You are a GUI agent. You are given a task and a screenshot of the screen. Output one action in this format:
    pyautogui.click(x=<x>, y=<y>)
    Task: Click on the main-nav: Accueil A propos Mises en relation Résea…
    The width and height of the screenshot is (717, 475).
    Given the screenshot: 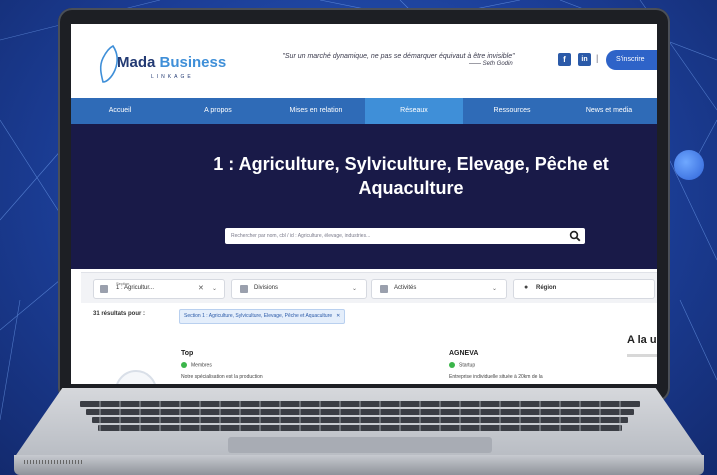 What is the action you would take?
    pyautogui.click(x=364, y=111)
    